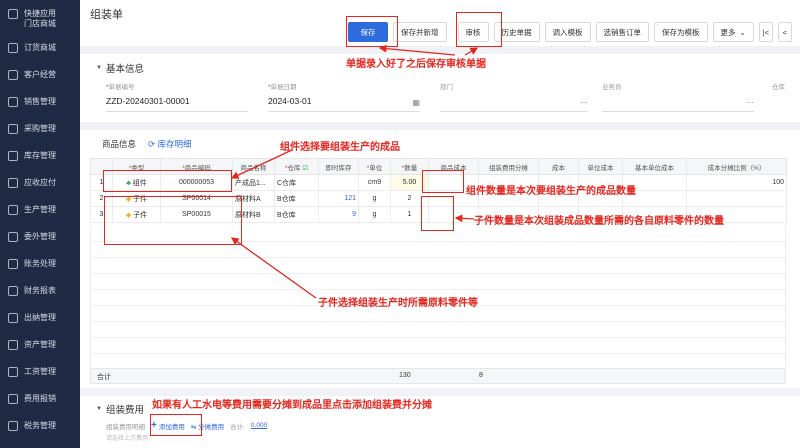 This screenshot has height=448, width=800. What do you see at coordinates (259, 425) in the screenshot?
I see `fee-total-value: 0.000` at bounding box center [259, 425].